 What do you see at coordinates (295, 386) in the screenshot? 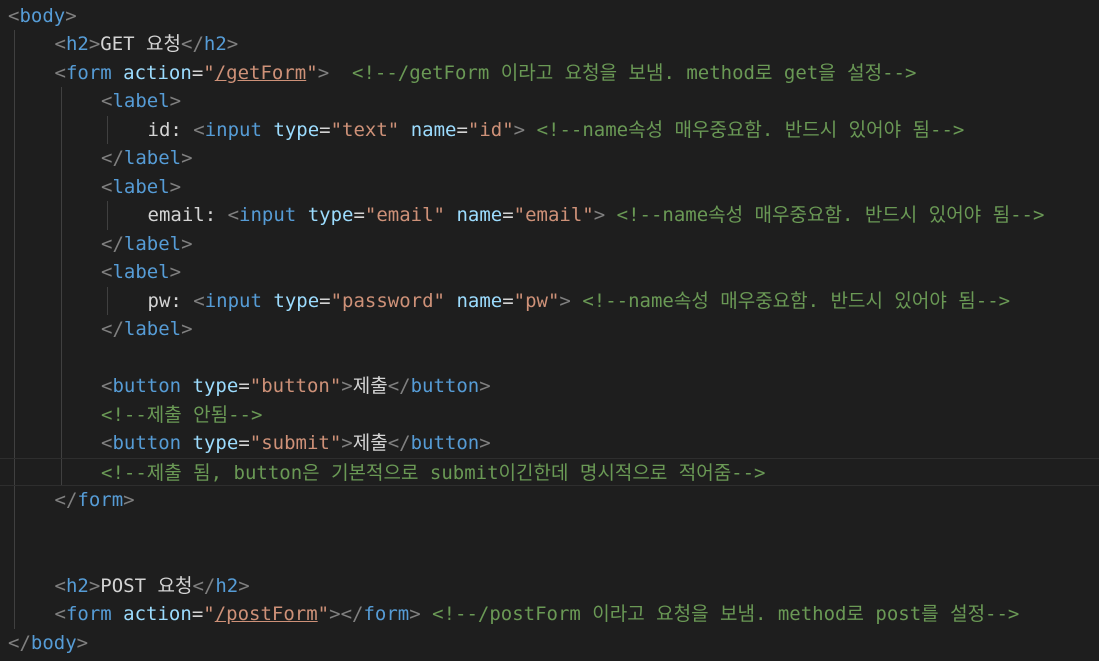
I see `token-str: "button"` at bounding box center [295, 386].